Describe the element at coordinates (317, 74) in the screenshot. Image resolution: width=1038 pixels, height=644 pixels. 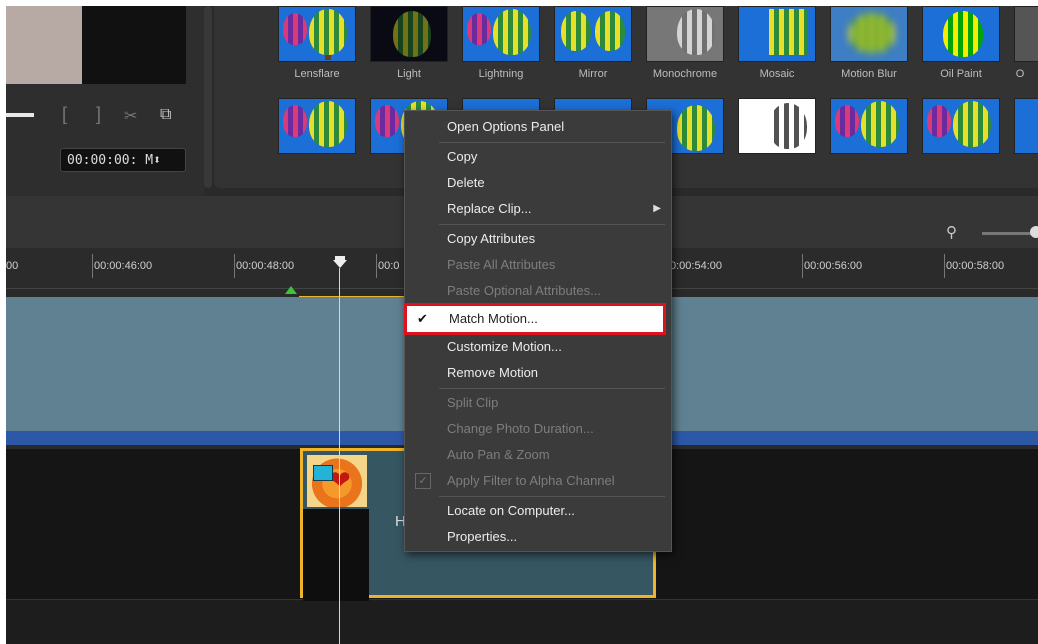
I see `effect-label: Lensflare` at that location.